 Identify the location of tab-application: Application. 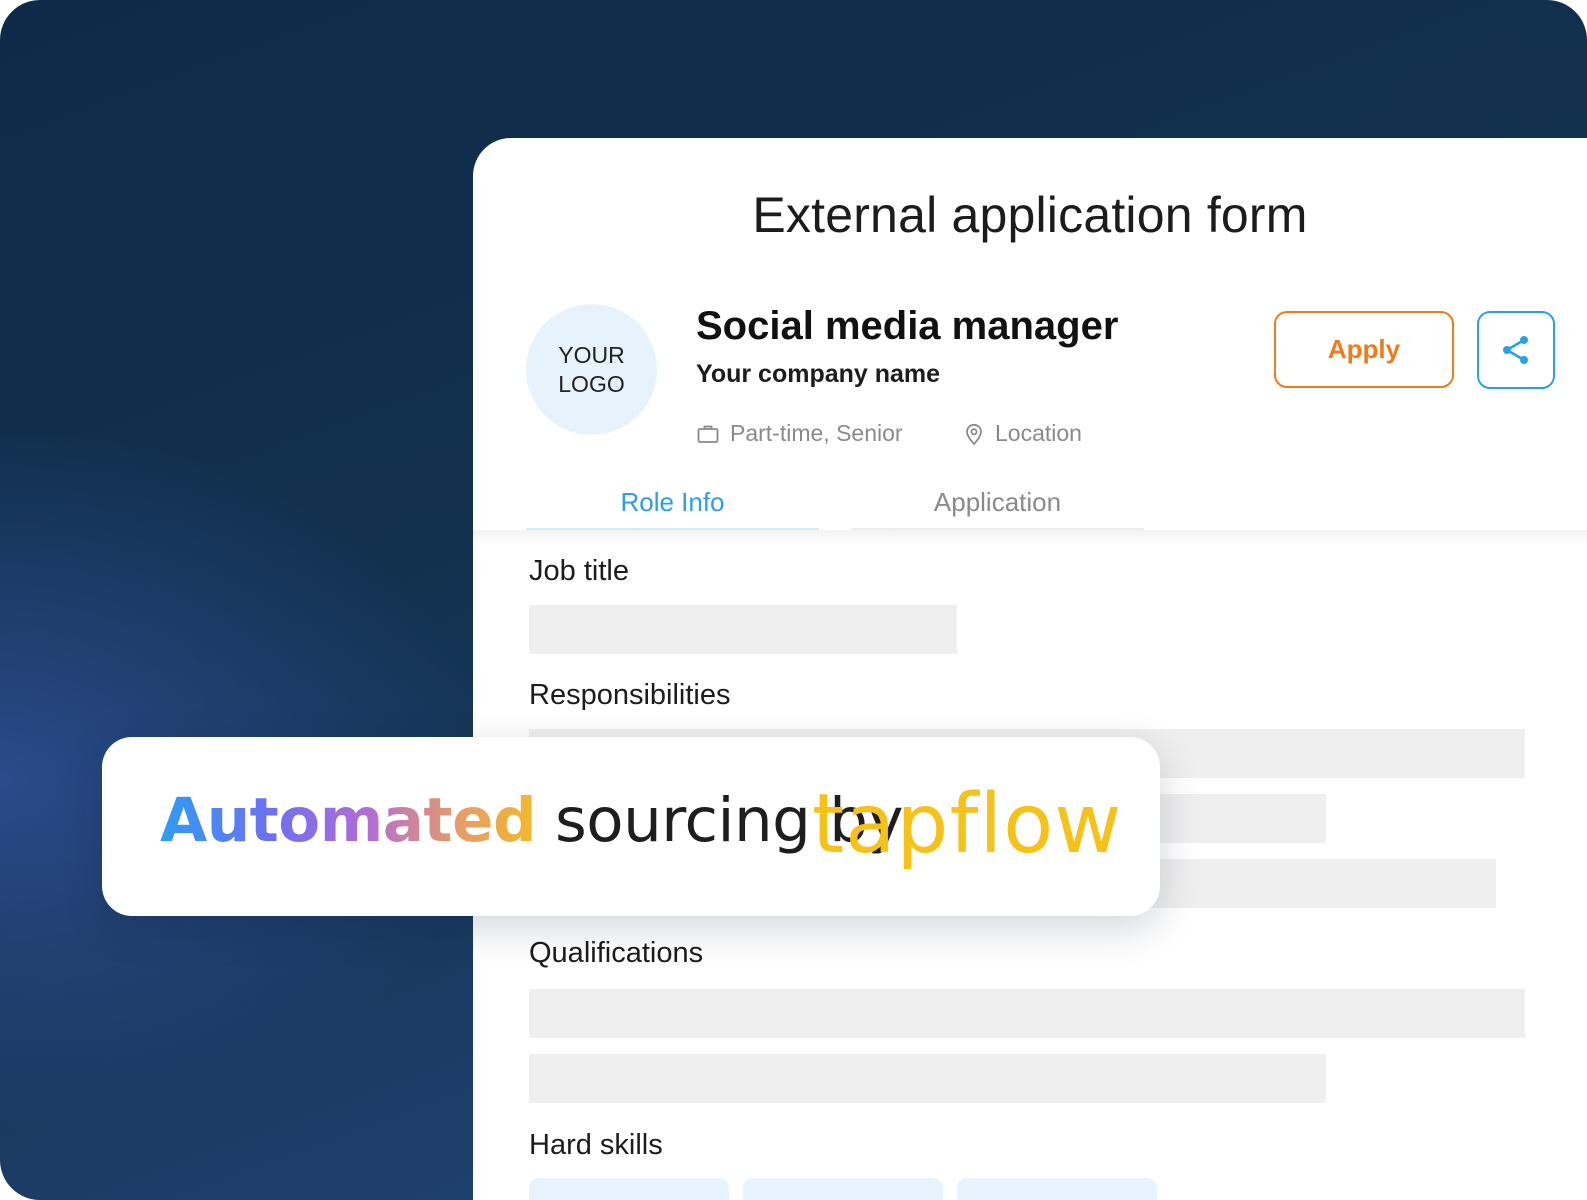
(997, 503).